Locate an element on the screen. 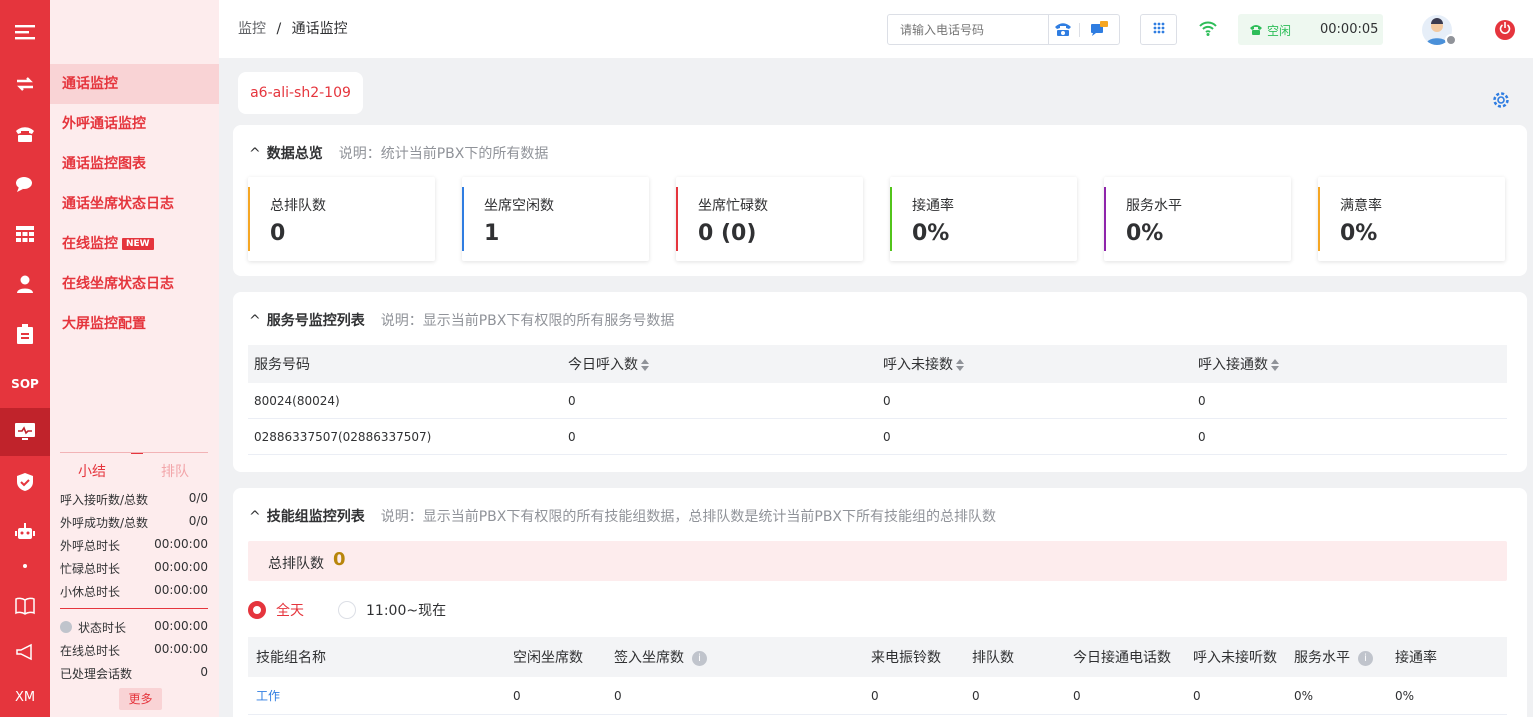  breadcrumb-root: 监控 is located at coordinates (252, 29).